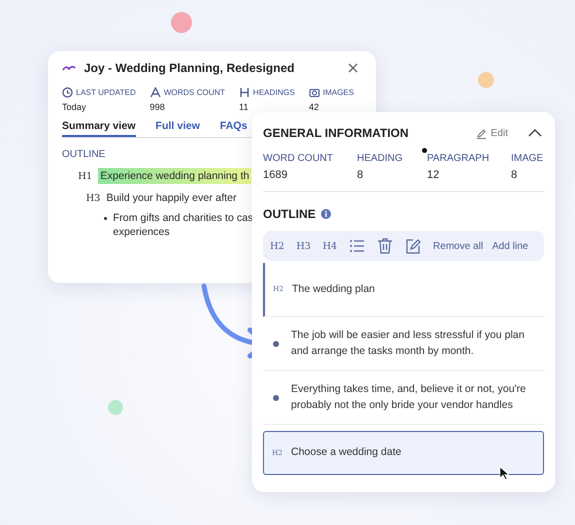 The image size is (575, 525). I want to click on stat-label: HEADING, so click(380, 158).